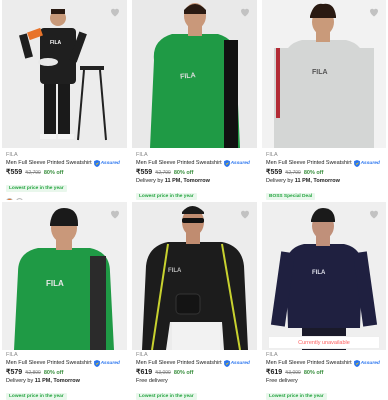  I want to click on deal-badge: BOSS Special Deal, so click(291, 196).